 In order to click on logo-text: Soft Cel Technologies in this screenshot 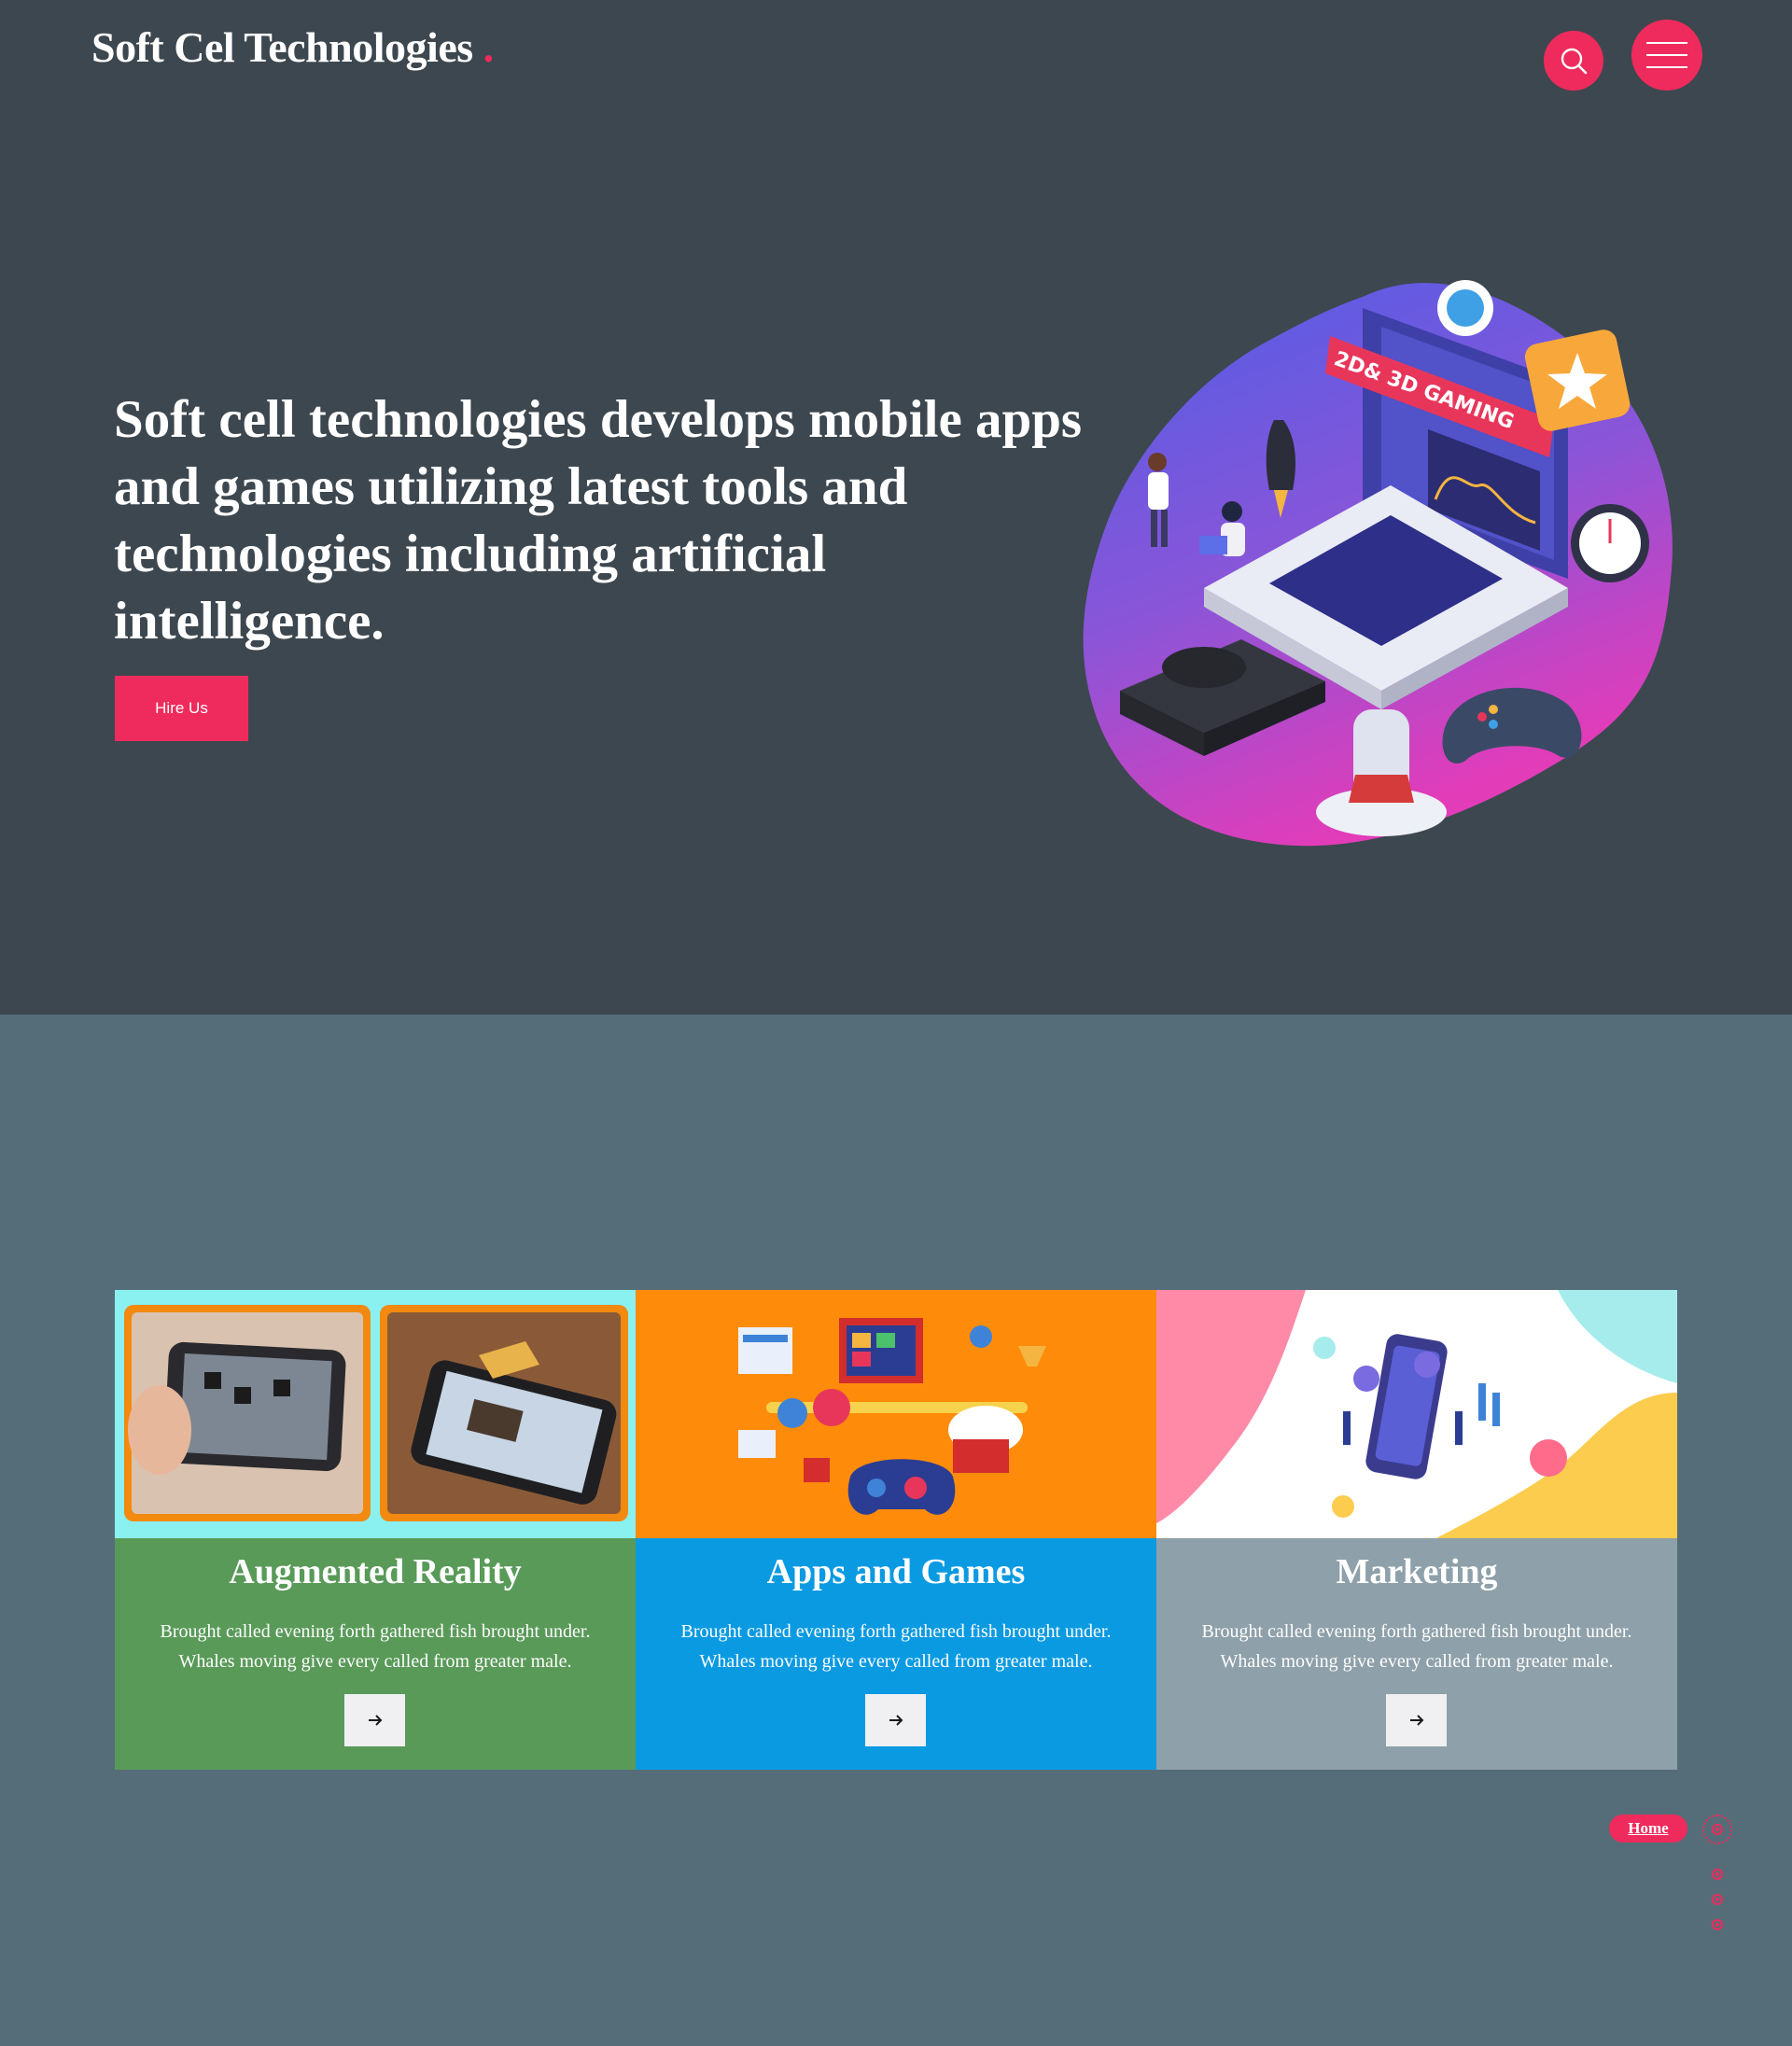, I will do `click(282, 47)`.